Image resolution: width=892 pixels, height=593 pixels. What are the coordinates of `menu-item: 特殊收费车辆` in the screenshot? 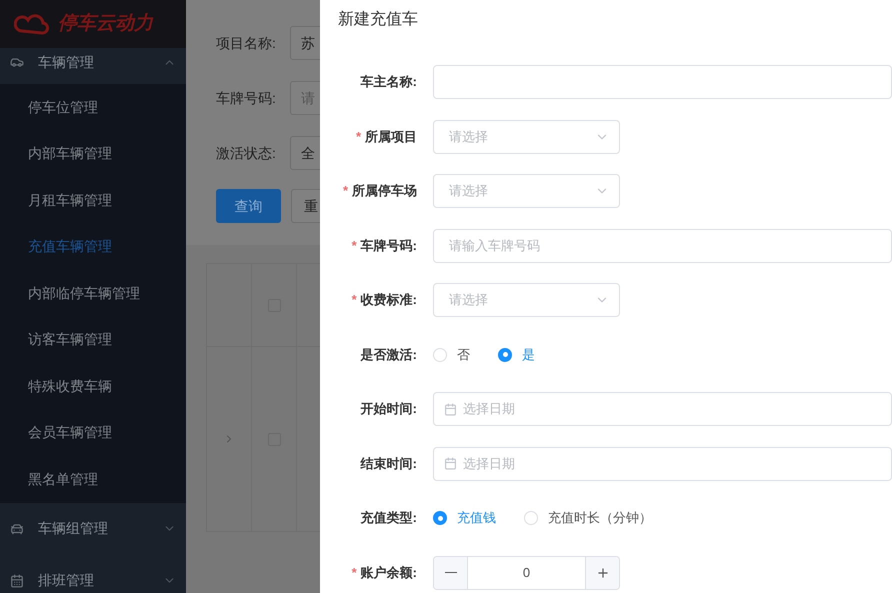 It's located at (93, 386).